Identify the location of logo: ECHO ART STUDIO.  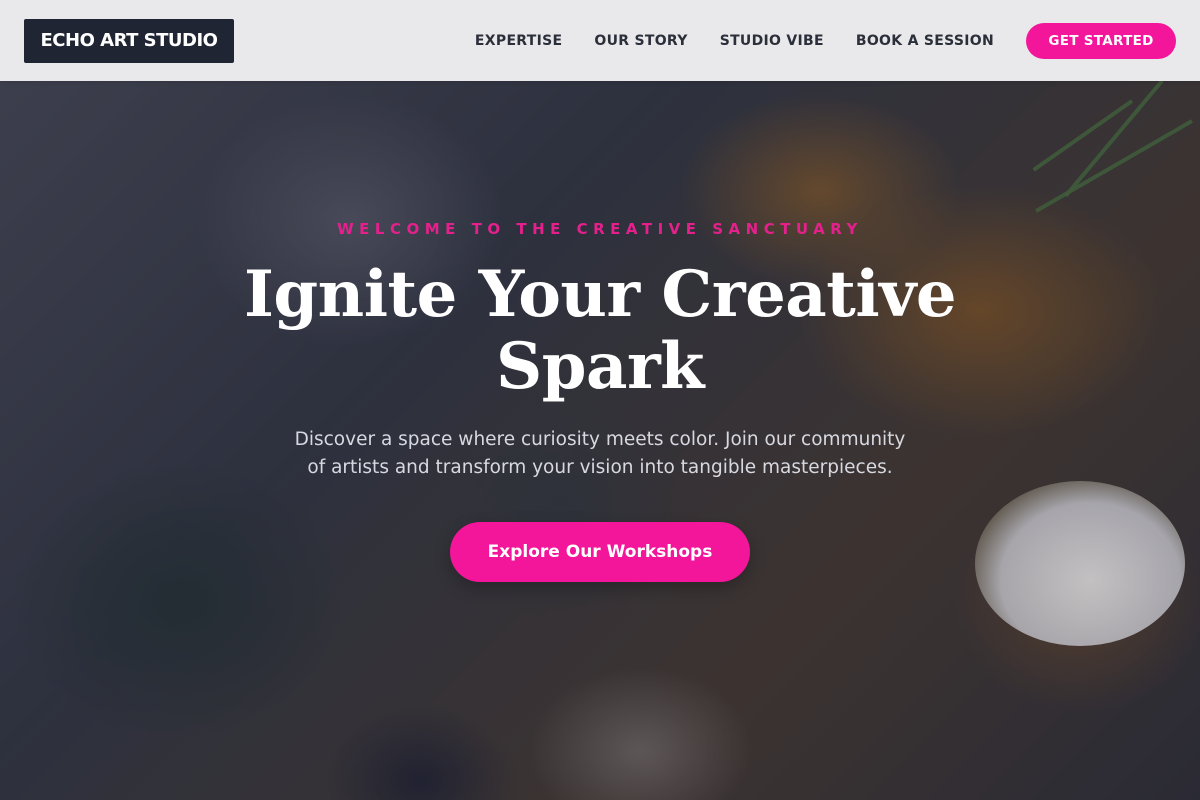
(129, 40).